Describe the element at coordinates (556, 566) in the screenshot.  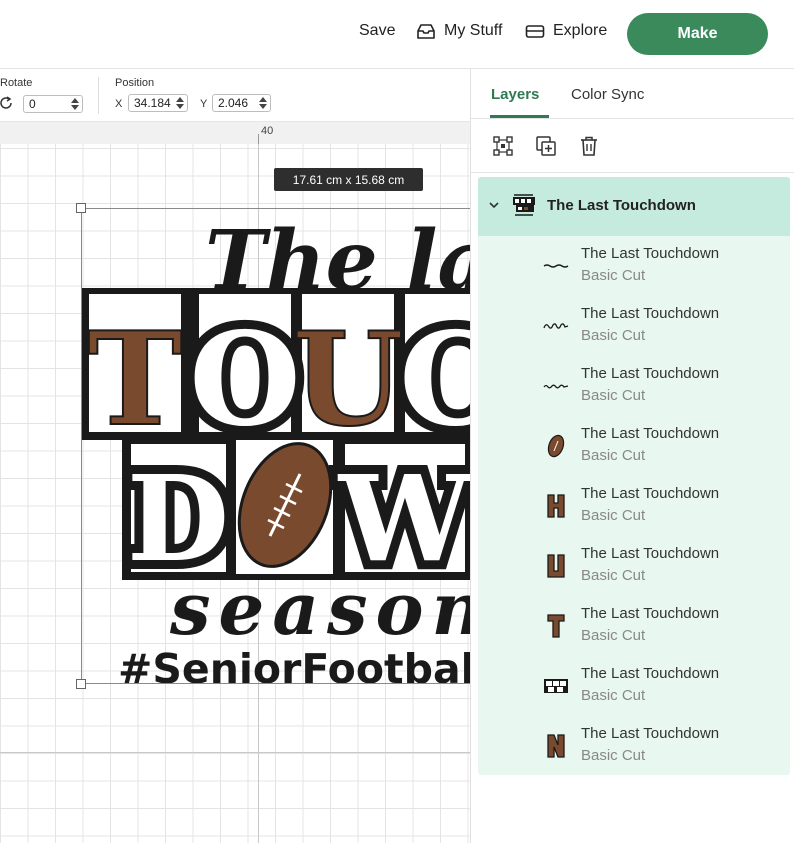
I see `u-letter-thumb-icon` at that location.